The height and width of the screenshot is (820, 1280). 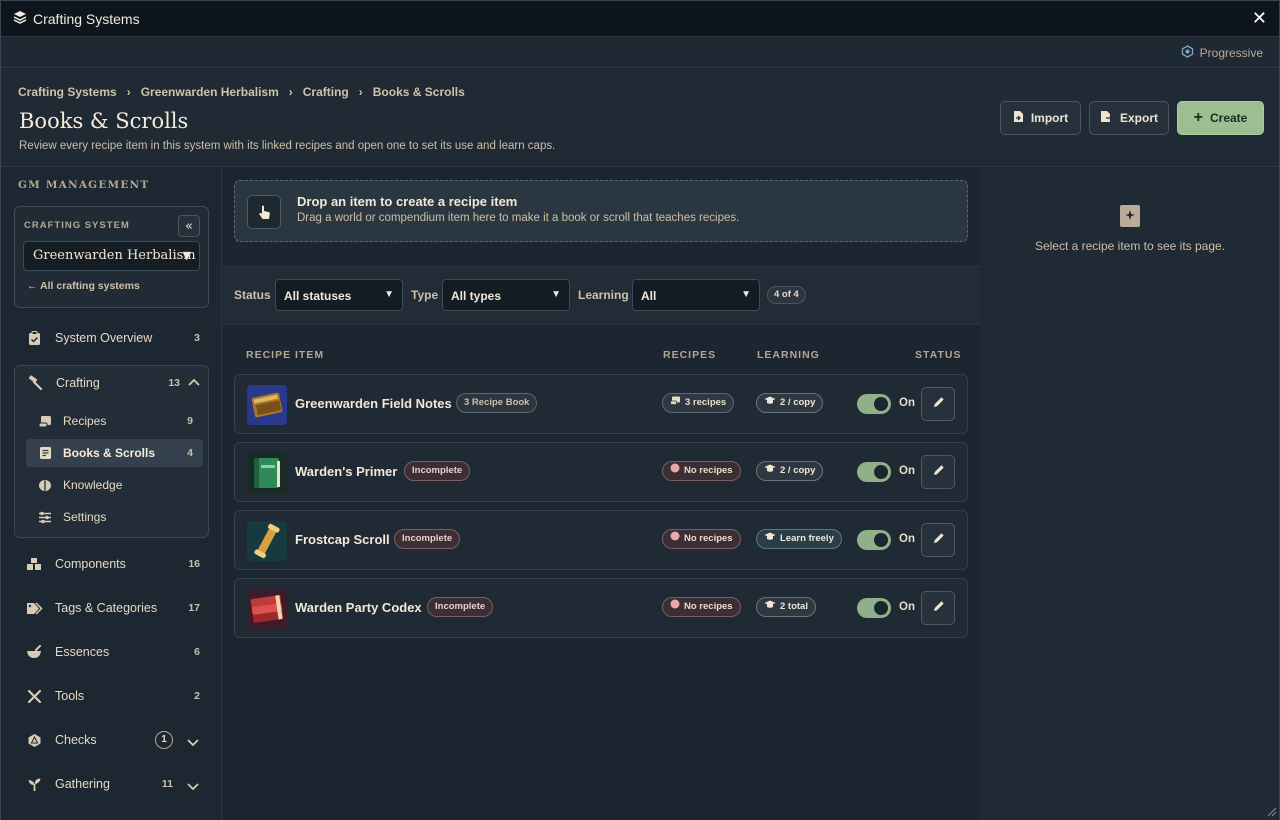 I want to click on clipboard-icon, so click(x=34, y=338).